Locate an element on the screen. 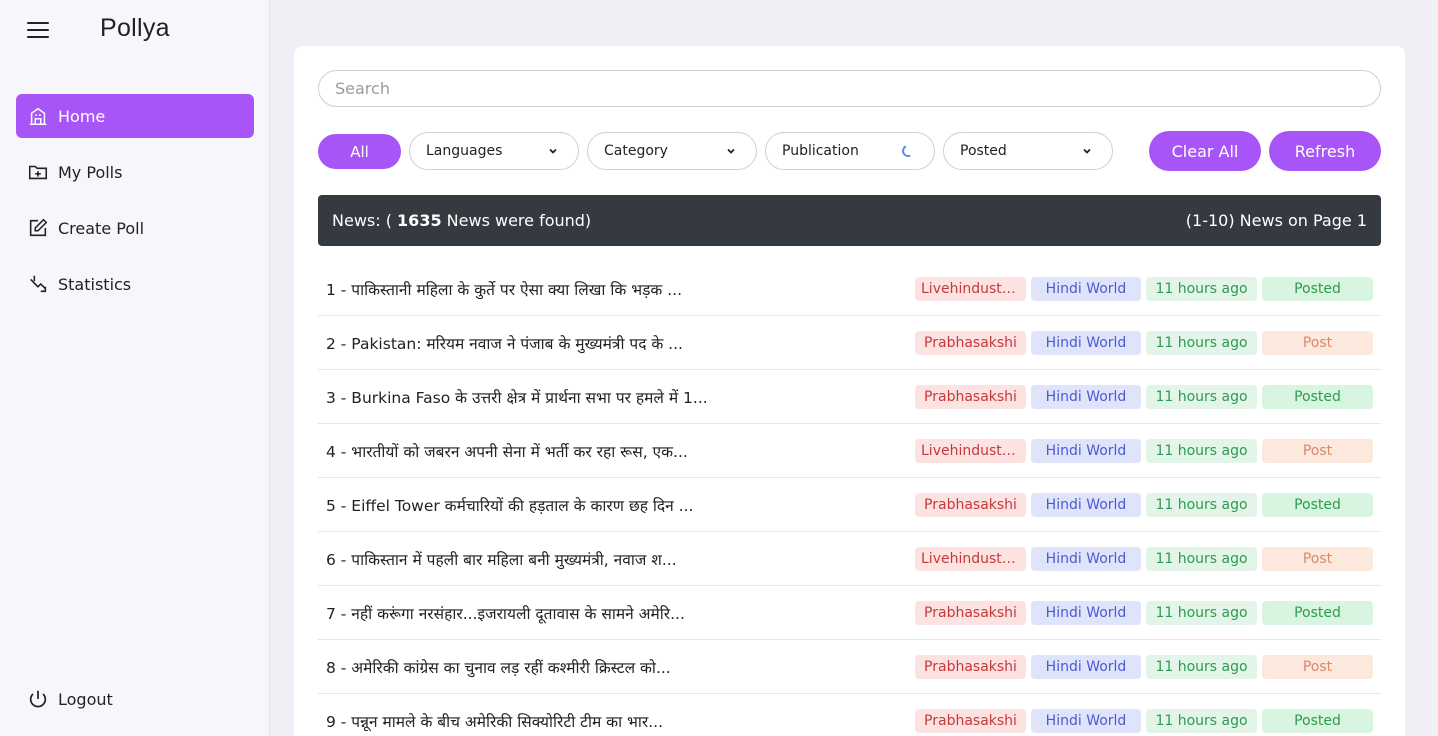  search-input is located at coordinates (849, 88).